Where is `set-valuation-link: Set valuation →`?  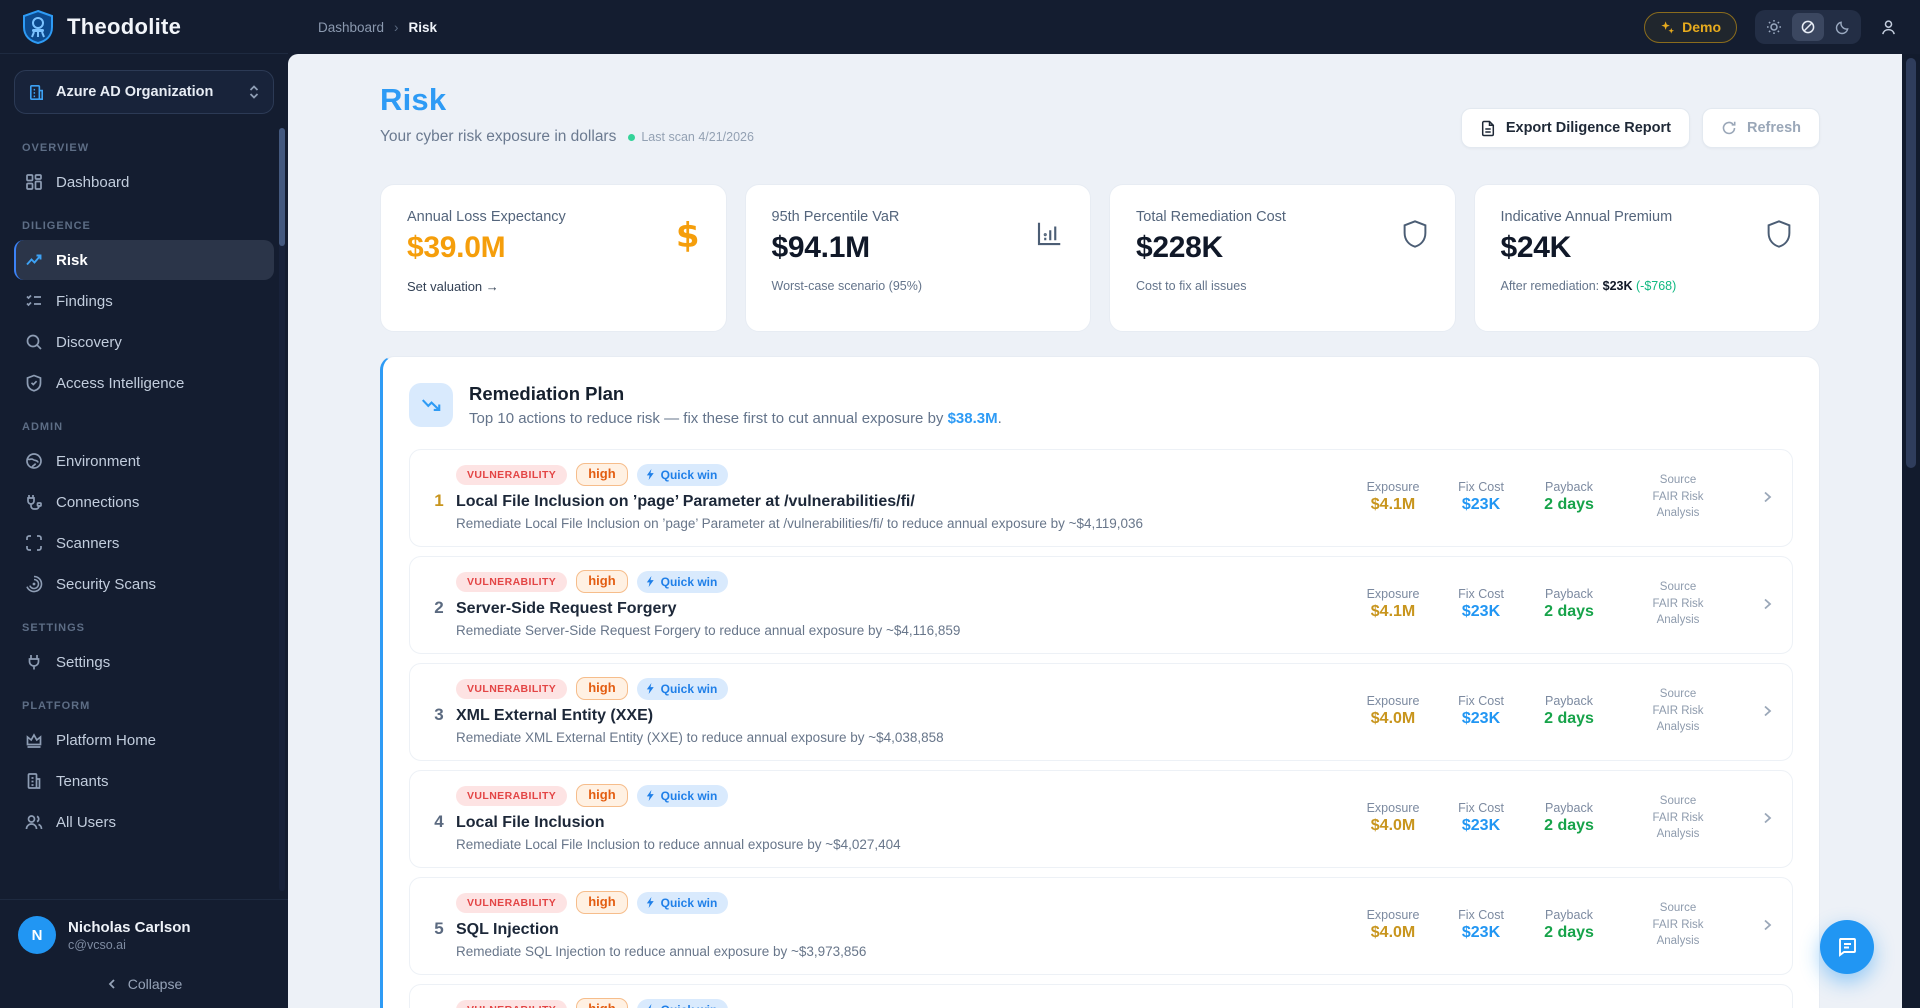
set-valuation-link: Set valuation → is located at coordinates (453, 286).